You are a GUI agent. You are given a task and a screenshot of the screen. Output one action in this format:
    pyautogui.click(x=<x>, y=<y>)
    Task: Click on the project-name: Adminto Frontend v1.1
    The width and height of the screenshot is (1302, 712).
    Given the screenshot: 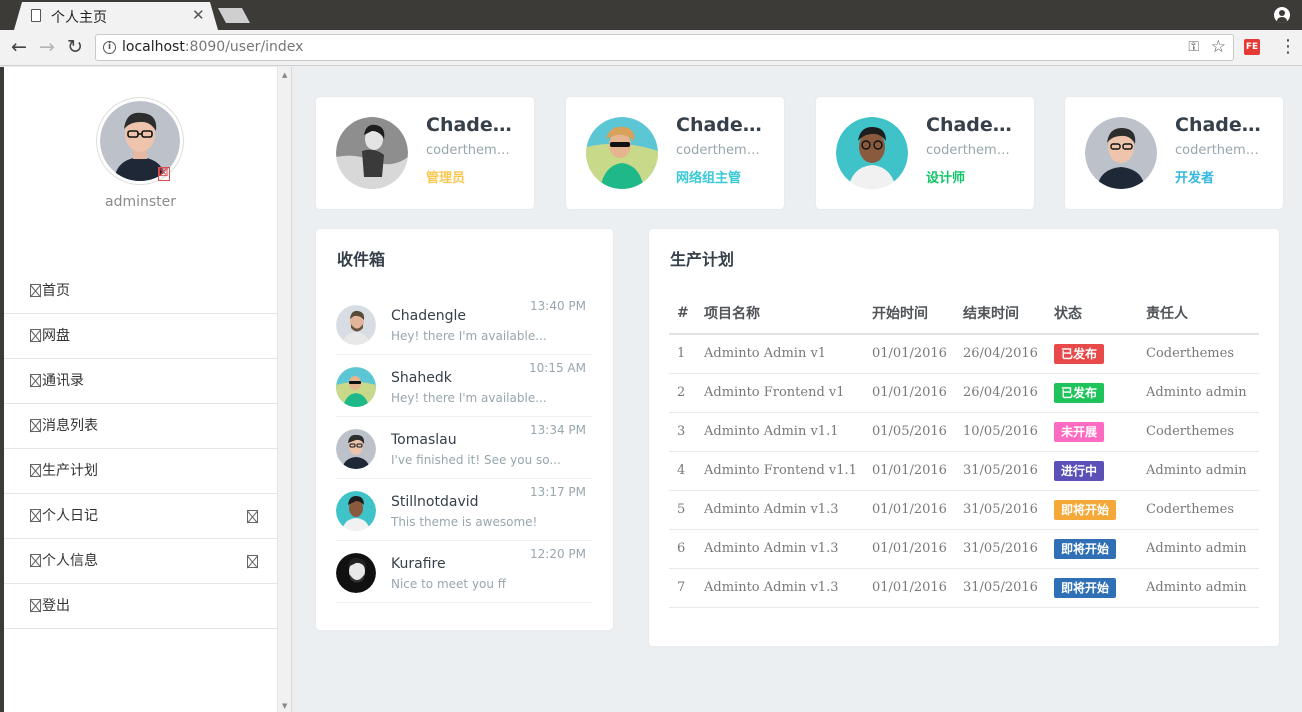 What is the action you would take?
    pyautogui.click(x=780, y=471)
    